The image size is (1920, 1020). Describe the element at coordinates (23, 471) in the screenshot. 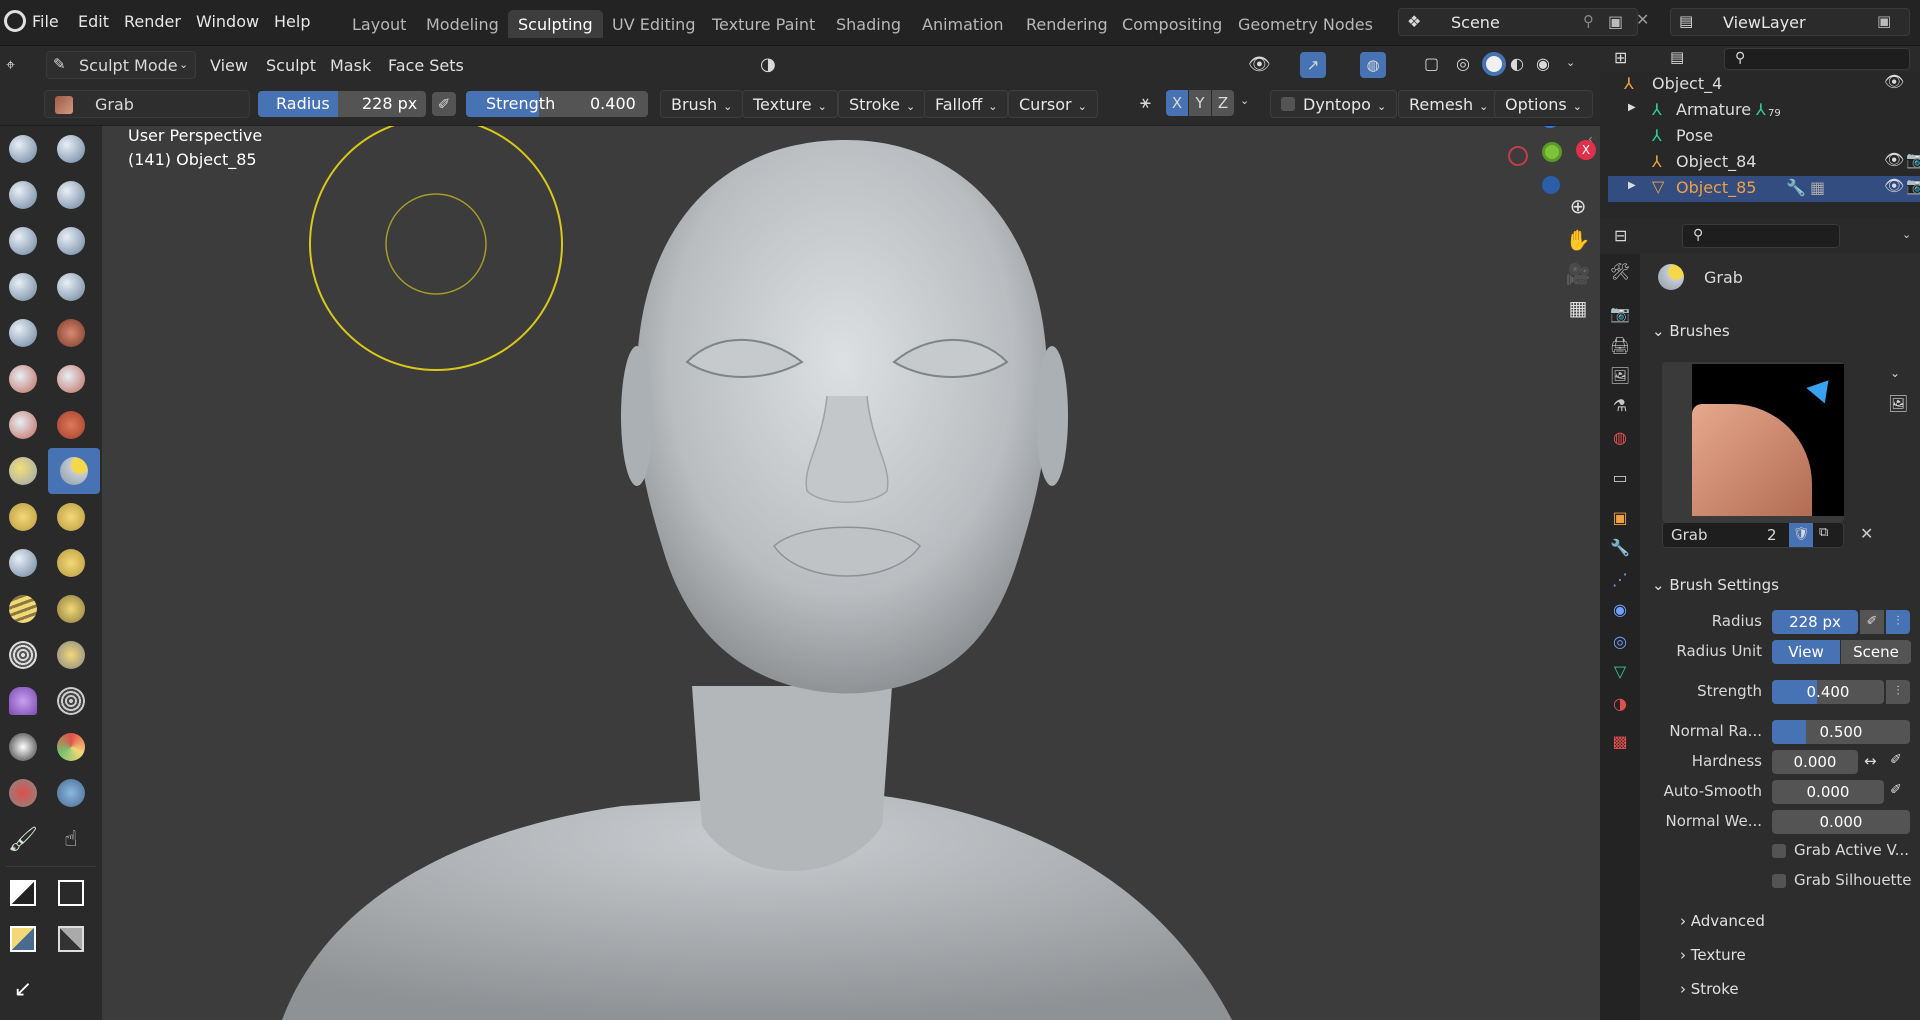

I see `pinch-tool` at that location.